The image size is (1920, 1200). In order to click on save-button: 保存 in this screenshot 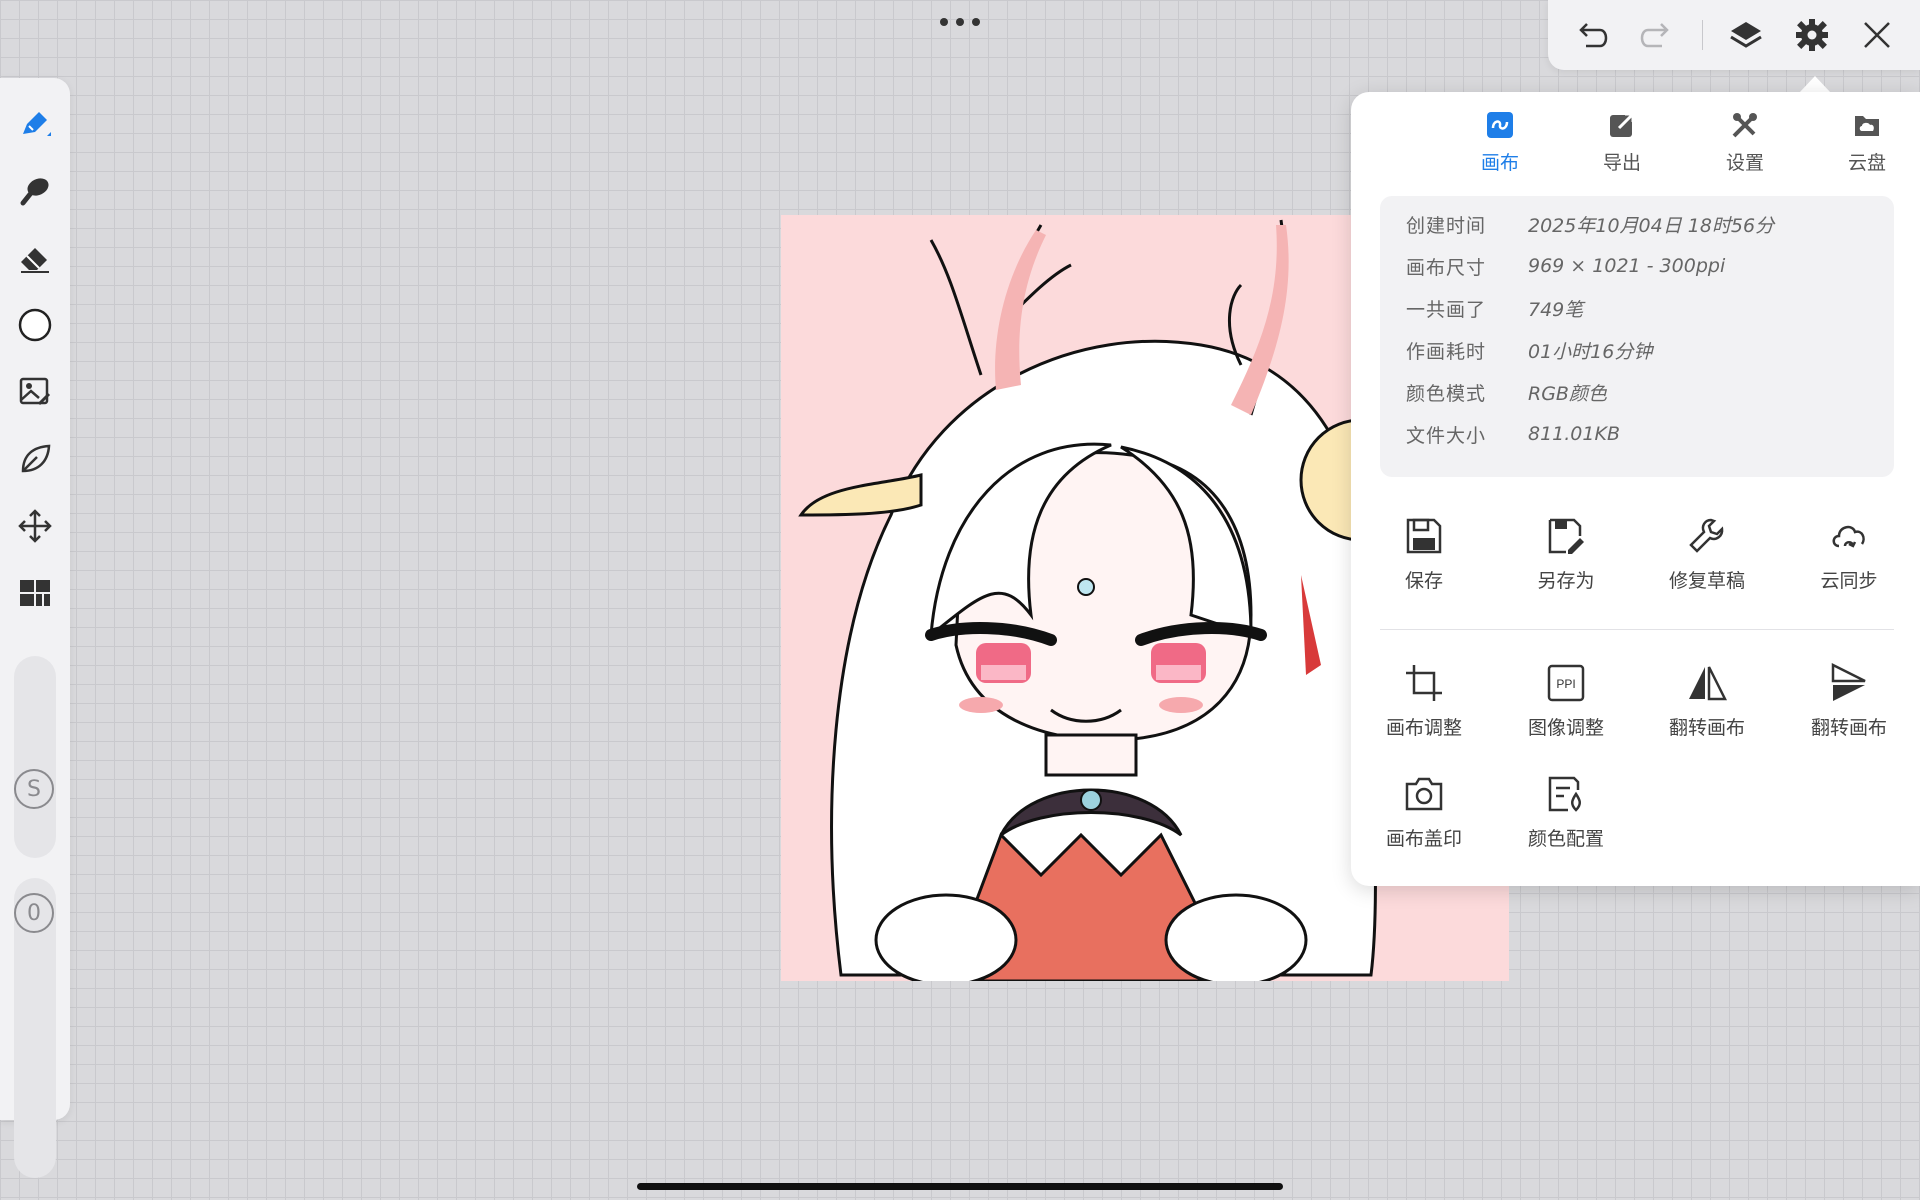, I will do `click(1424, 554)`.